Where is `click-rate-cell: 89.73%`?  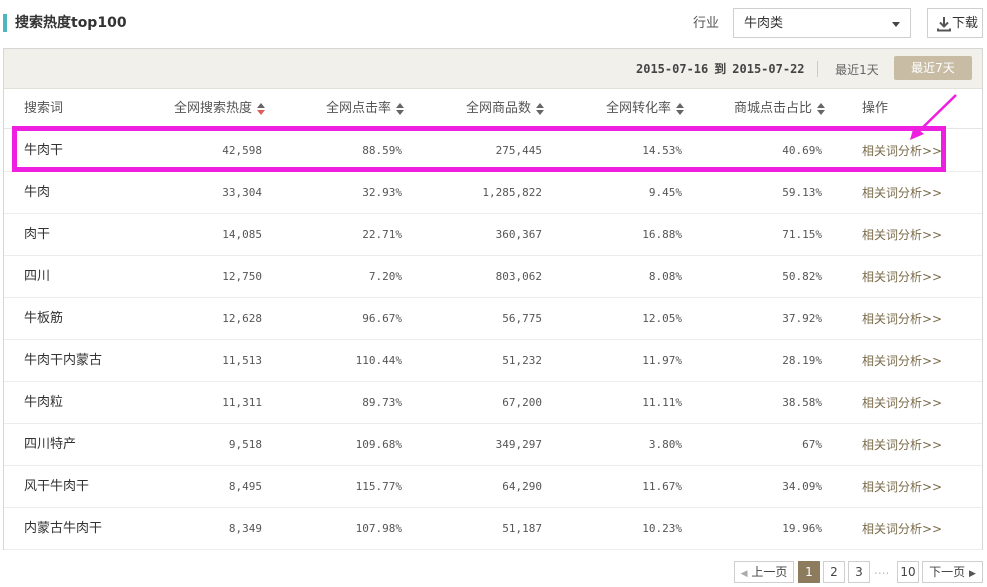 click-rate-cell: 89.73% is located at coordinates (382, 402).